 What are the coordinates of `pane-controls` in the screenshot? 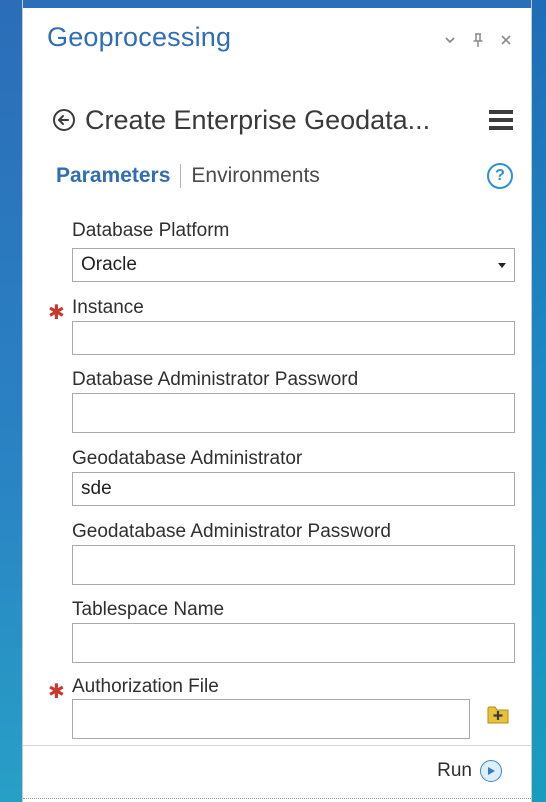 It's located at (478, 40).